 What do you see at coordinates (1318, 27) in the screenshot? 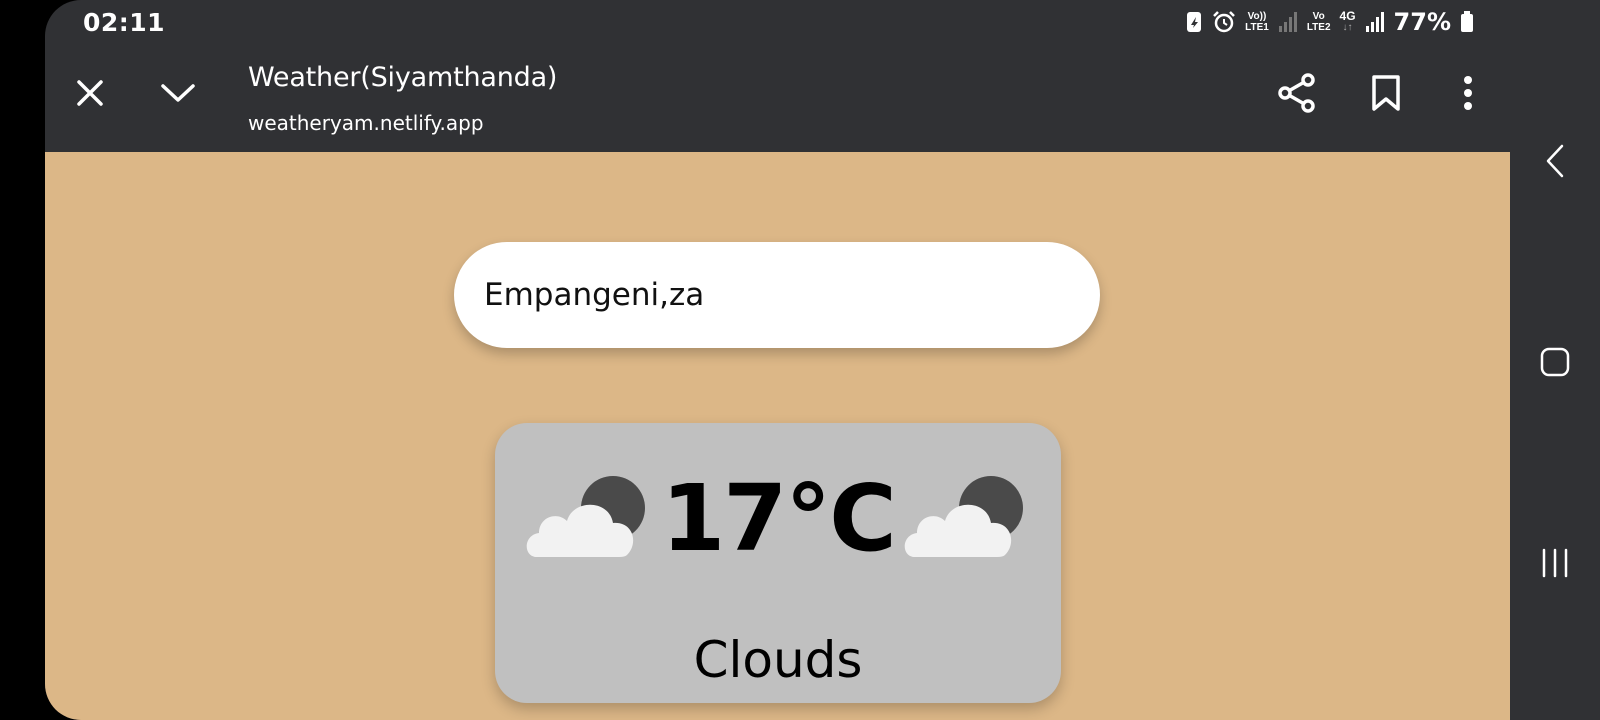
I see `network-2-label: LTE2` at bounding box center [1318, 27].